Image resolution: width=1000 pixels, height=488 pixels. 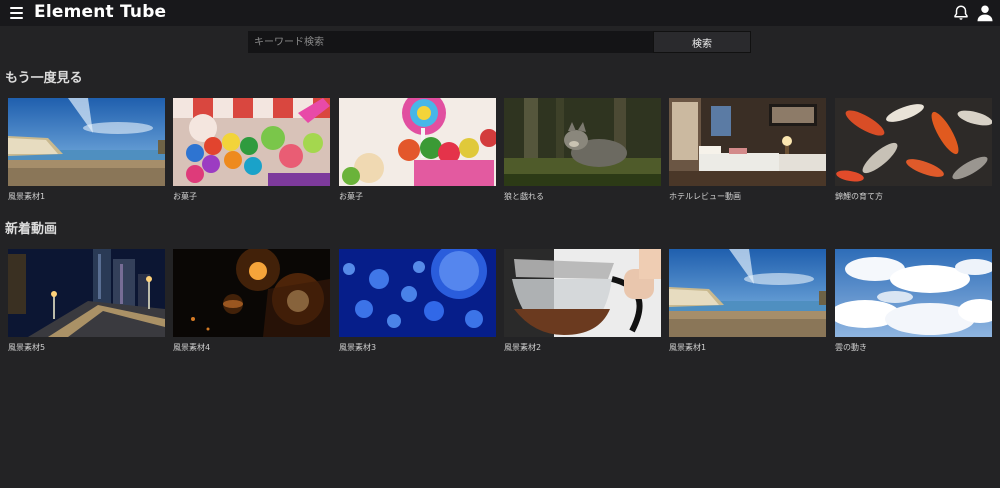 I want to click on search-button: 検索, so click(x=702, y=42).